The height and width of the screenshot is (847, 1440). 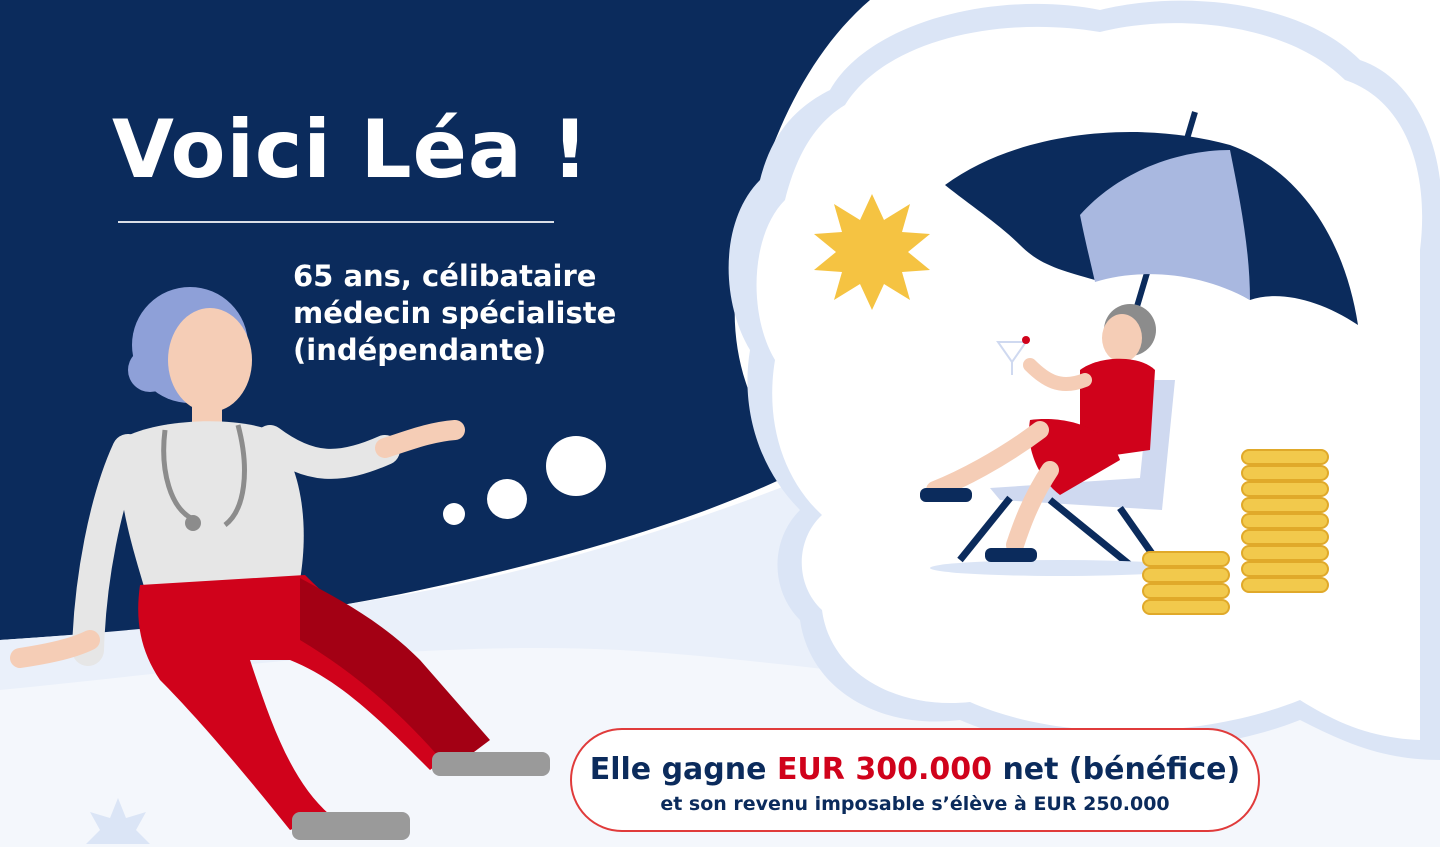 I want to click on income-main-line: Elle gagne EUR 300.000 net (bénéfice), so click(x=915, y=769).